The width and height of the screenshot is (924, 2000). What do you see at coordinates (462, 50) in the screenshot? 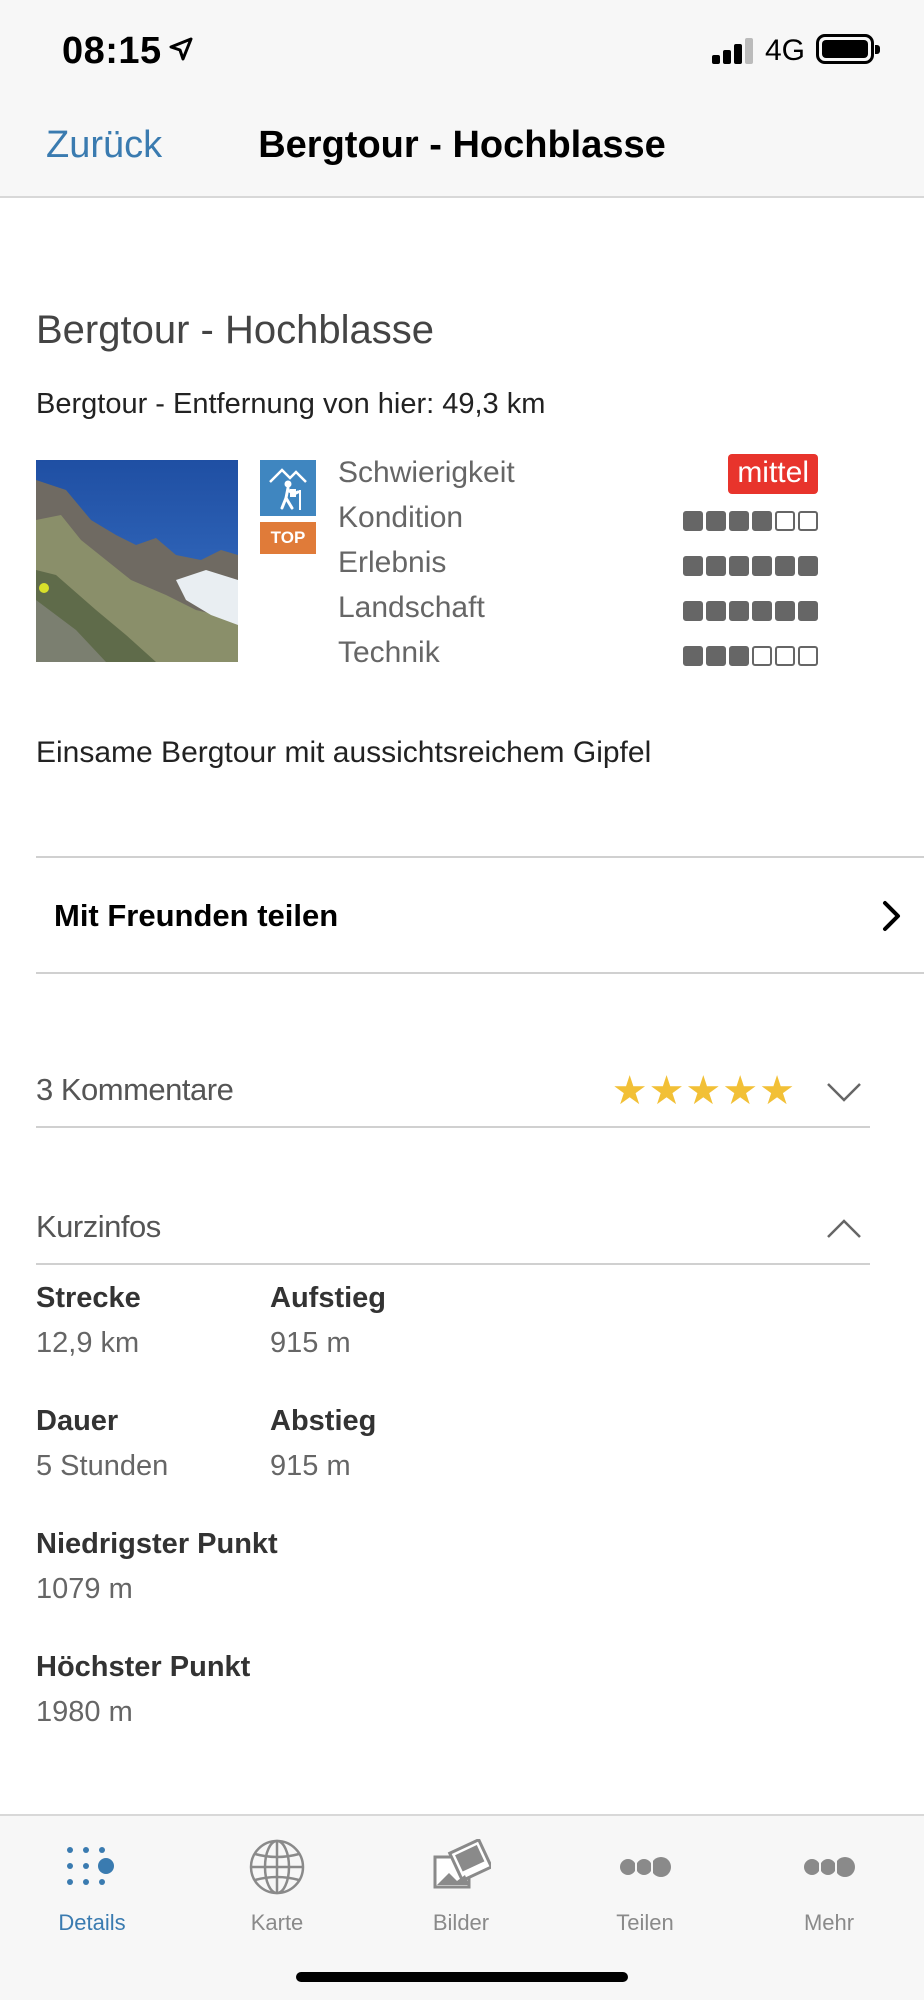
I see `status-bar: 08:15 4G` at bounding box center [462, 50].